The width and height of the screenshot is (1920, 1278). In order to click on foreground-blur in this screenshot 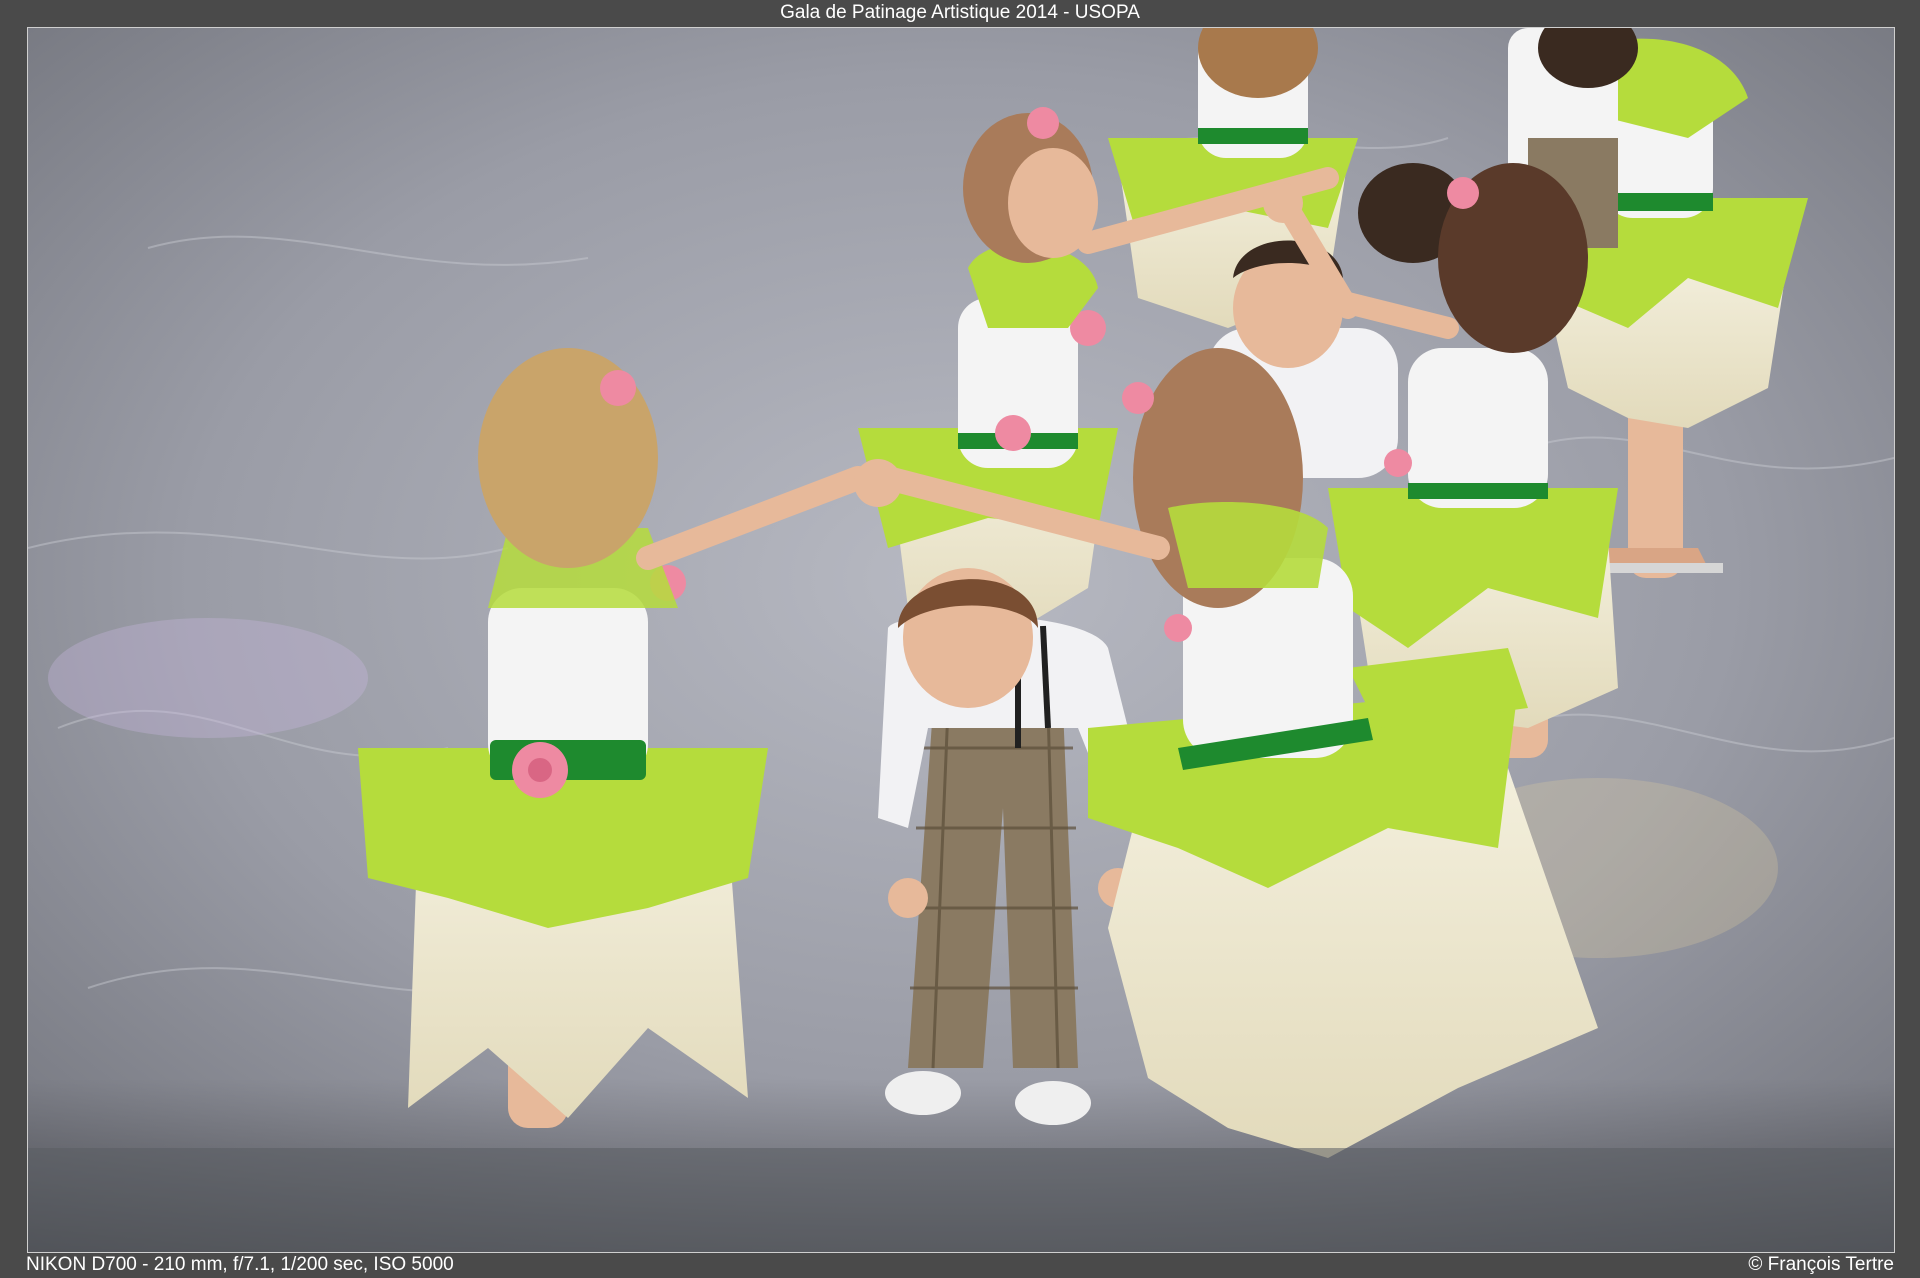, I will do `click(961, 1200)`.